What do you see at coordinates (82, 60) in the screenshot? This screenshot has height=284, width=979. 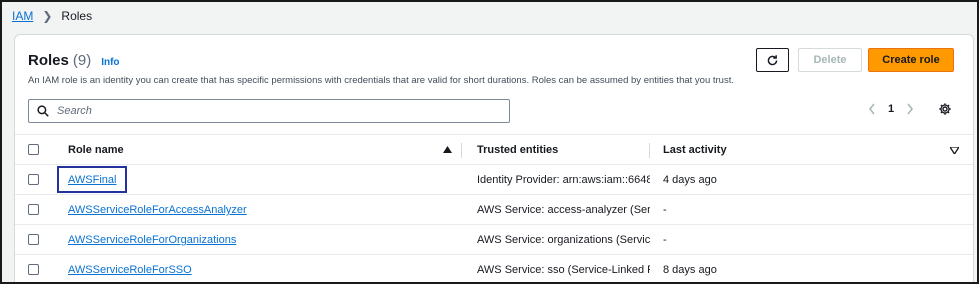 I see `roles-count: (9)` at bounding box center [82, 60].